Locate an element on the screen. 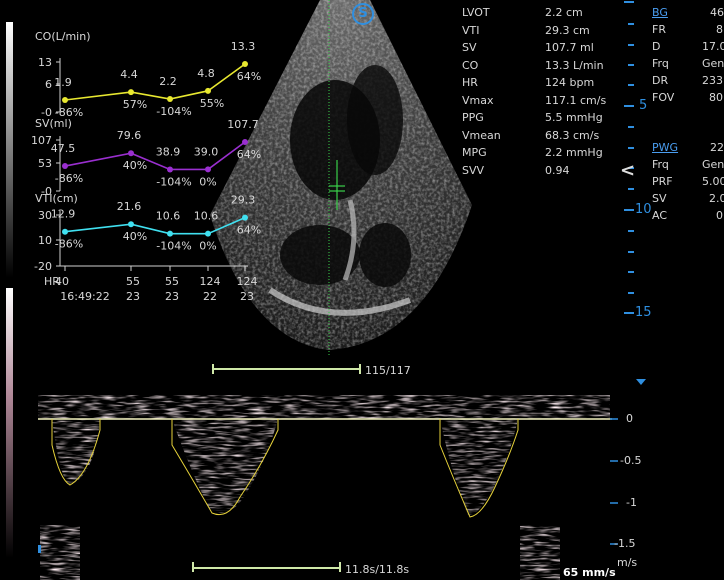 The height and width of the screenshot is (580, 724). vti-percent-label: -86% is located at coordinates (69, 244).